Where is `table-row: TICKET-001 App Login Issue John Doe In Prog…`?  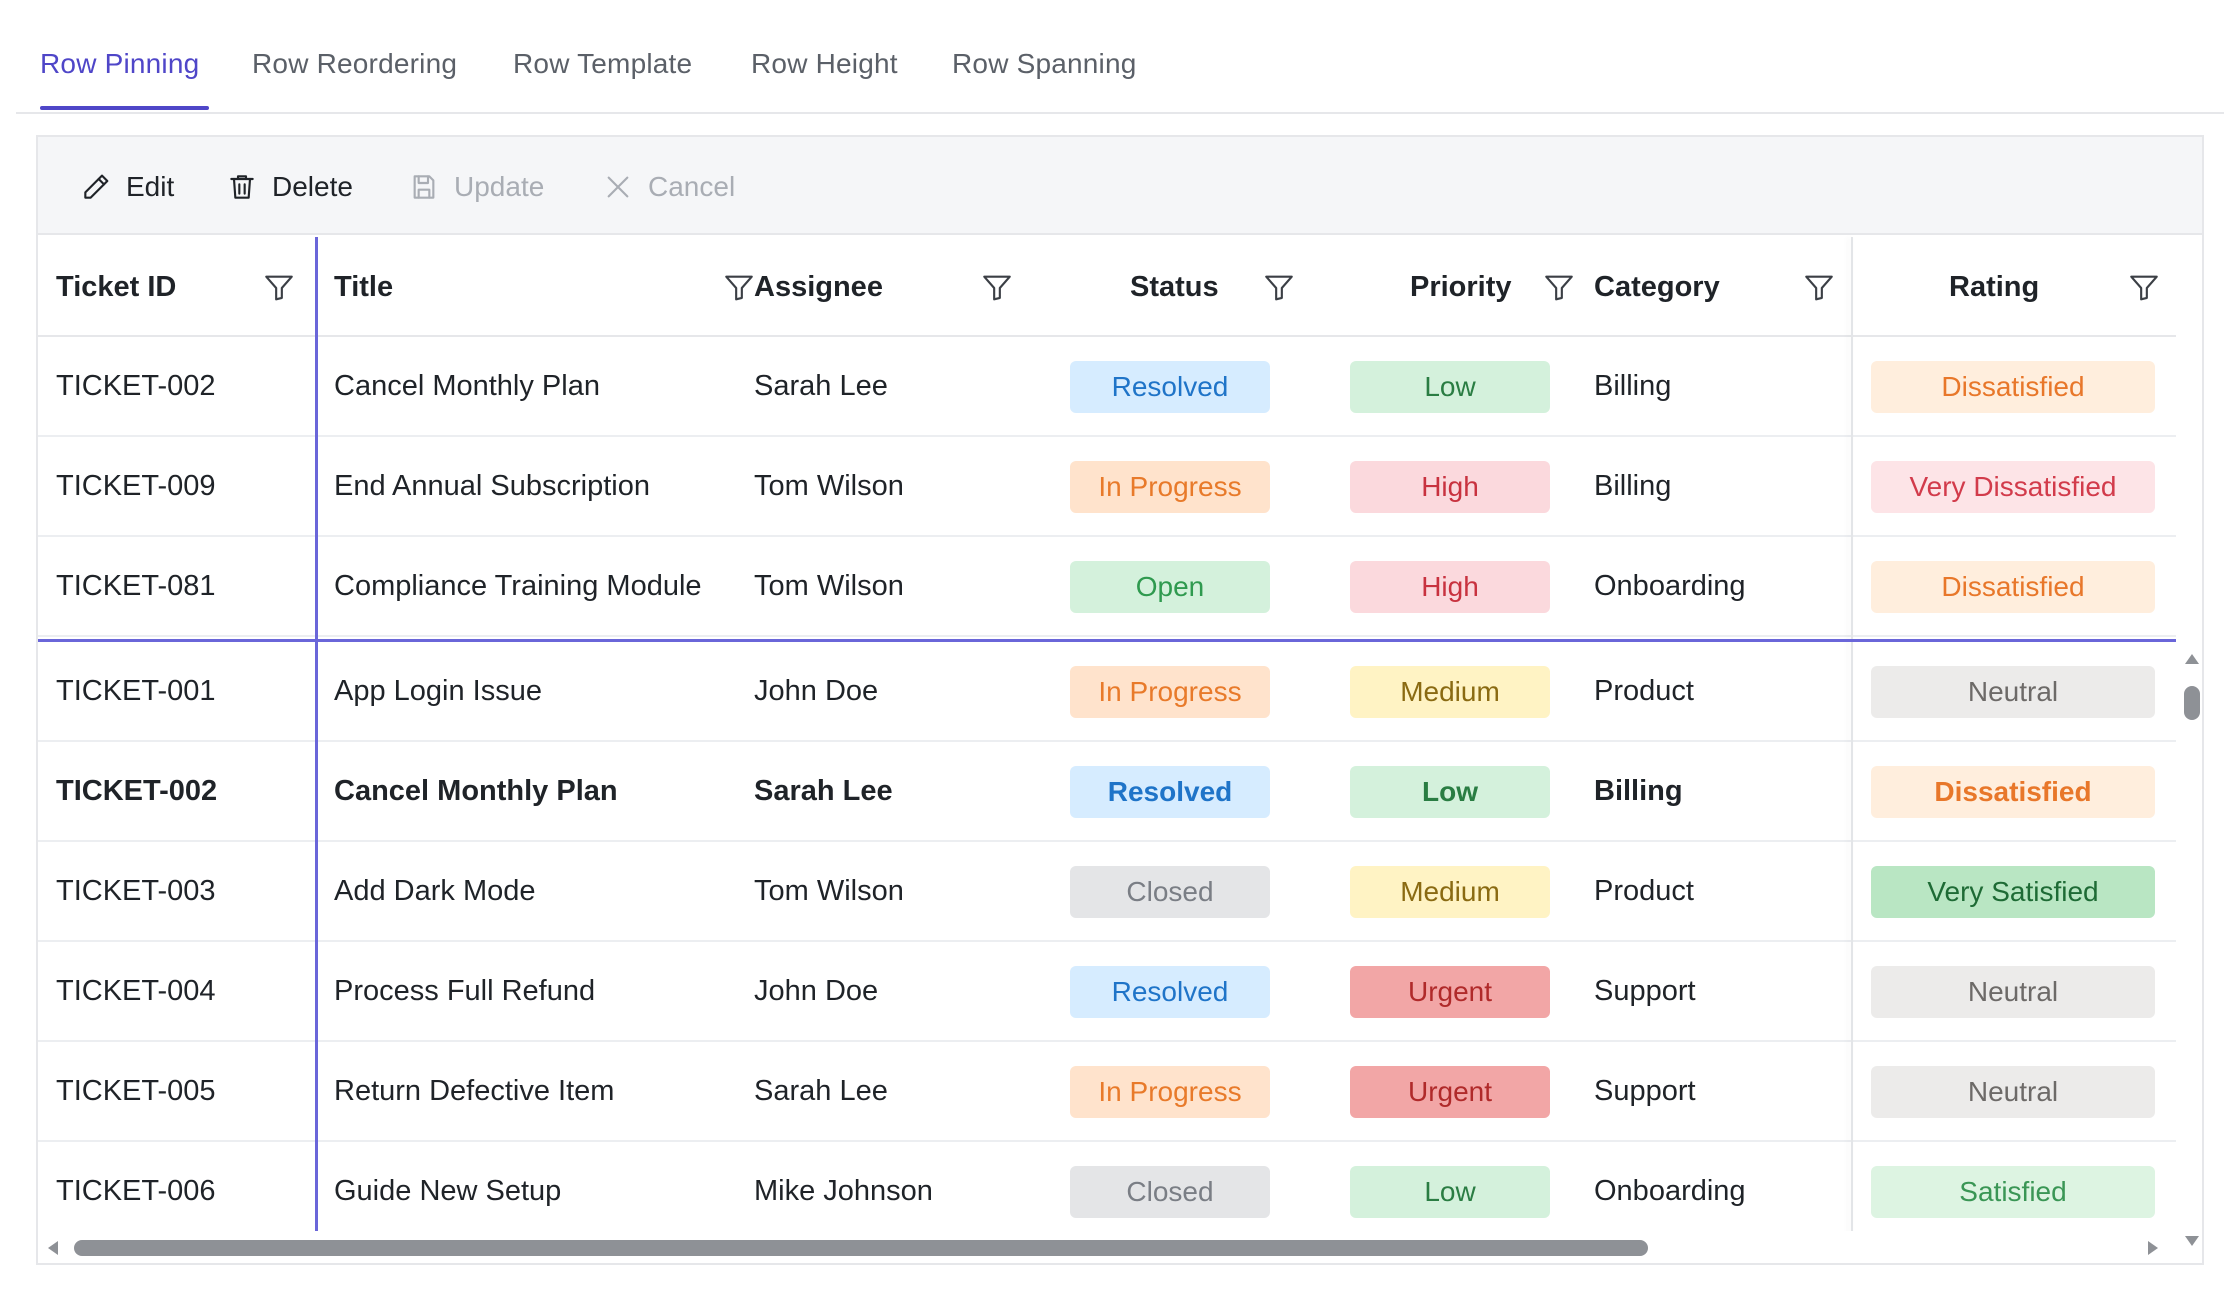
table-row: TICKET-001 App Login Issue John Doe In Prog… is located at coordinates (1107, 692).